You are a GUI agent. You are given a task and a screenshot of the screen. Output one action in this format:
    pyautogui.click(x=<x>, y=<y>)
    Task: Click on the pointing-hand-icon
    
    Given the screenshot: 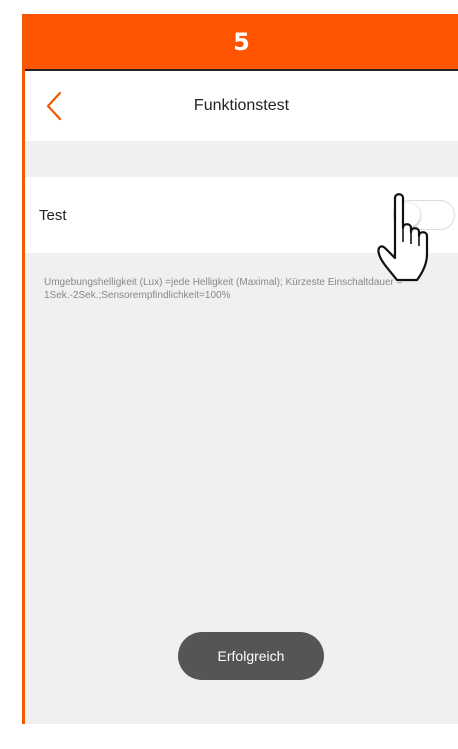 What is the action you would take?
    pyautogui.click(x=403, y=237)
    